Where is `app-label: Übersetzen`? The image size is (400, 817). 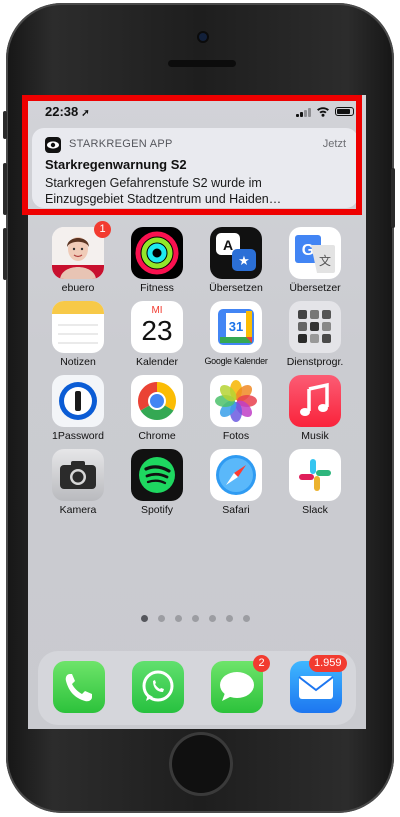
app-label: Übersetzen is located at coordinates (236, 288).